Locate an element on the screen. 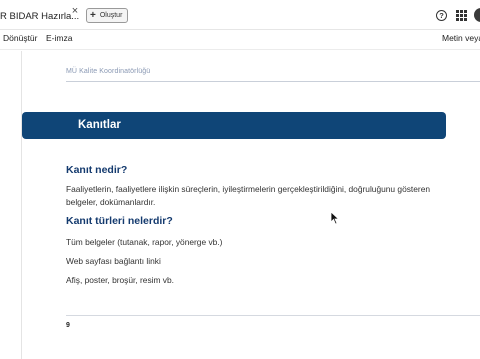  menu-bar: Dönüştür E-imza Metin veya is located at coordinates (240, 40).